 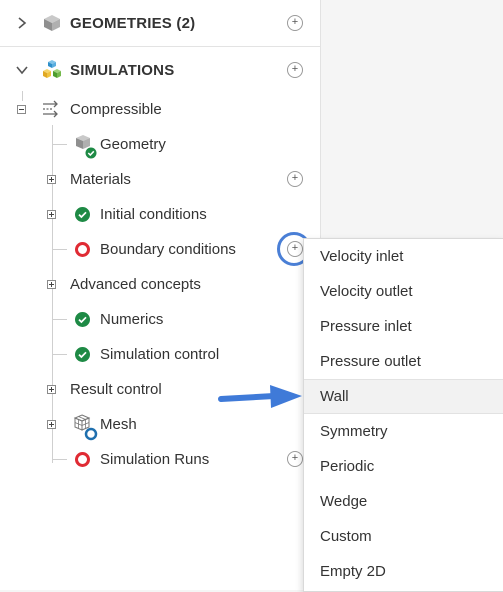 I want to click on menu-item-symmetry: Symmetry, so click(x=403, y=431).